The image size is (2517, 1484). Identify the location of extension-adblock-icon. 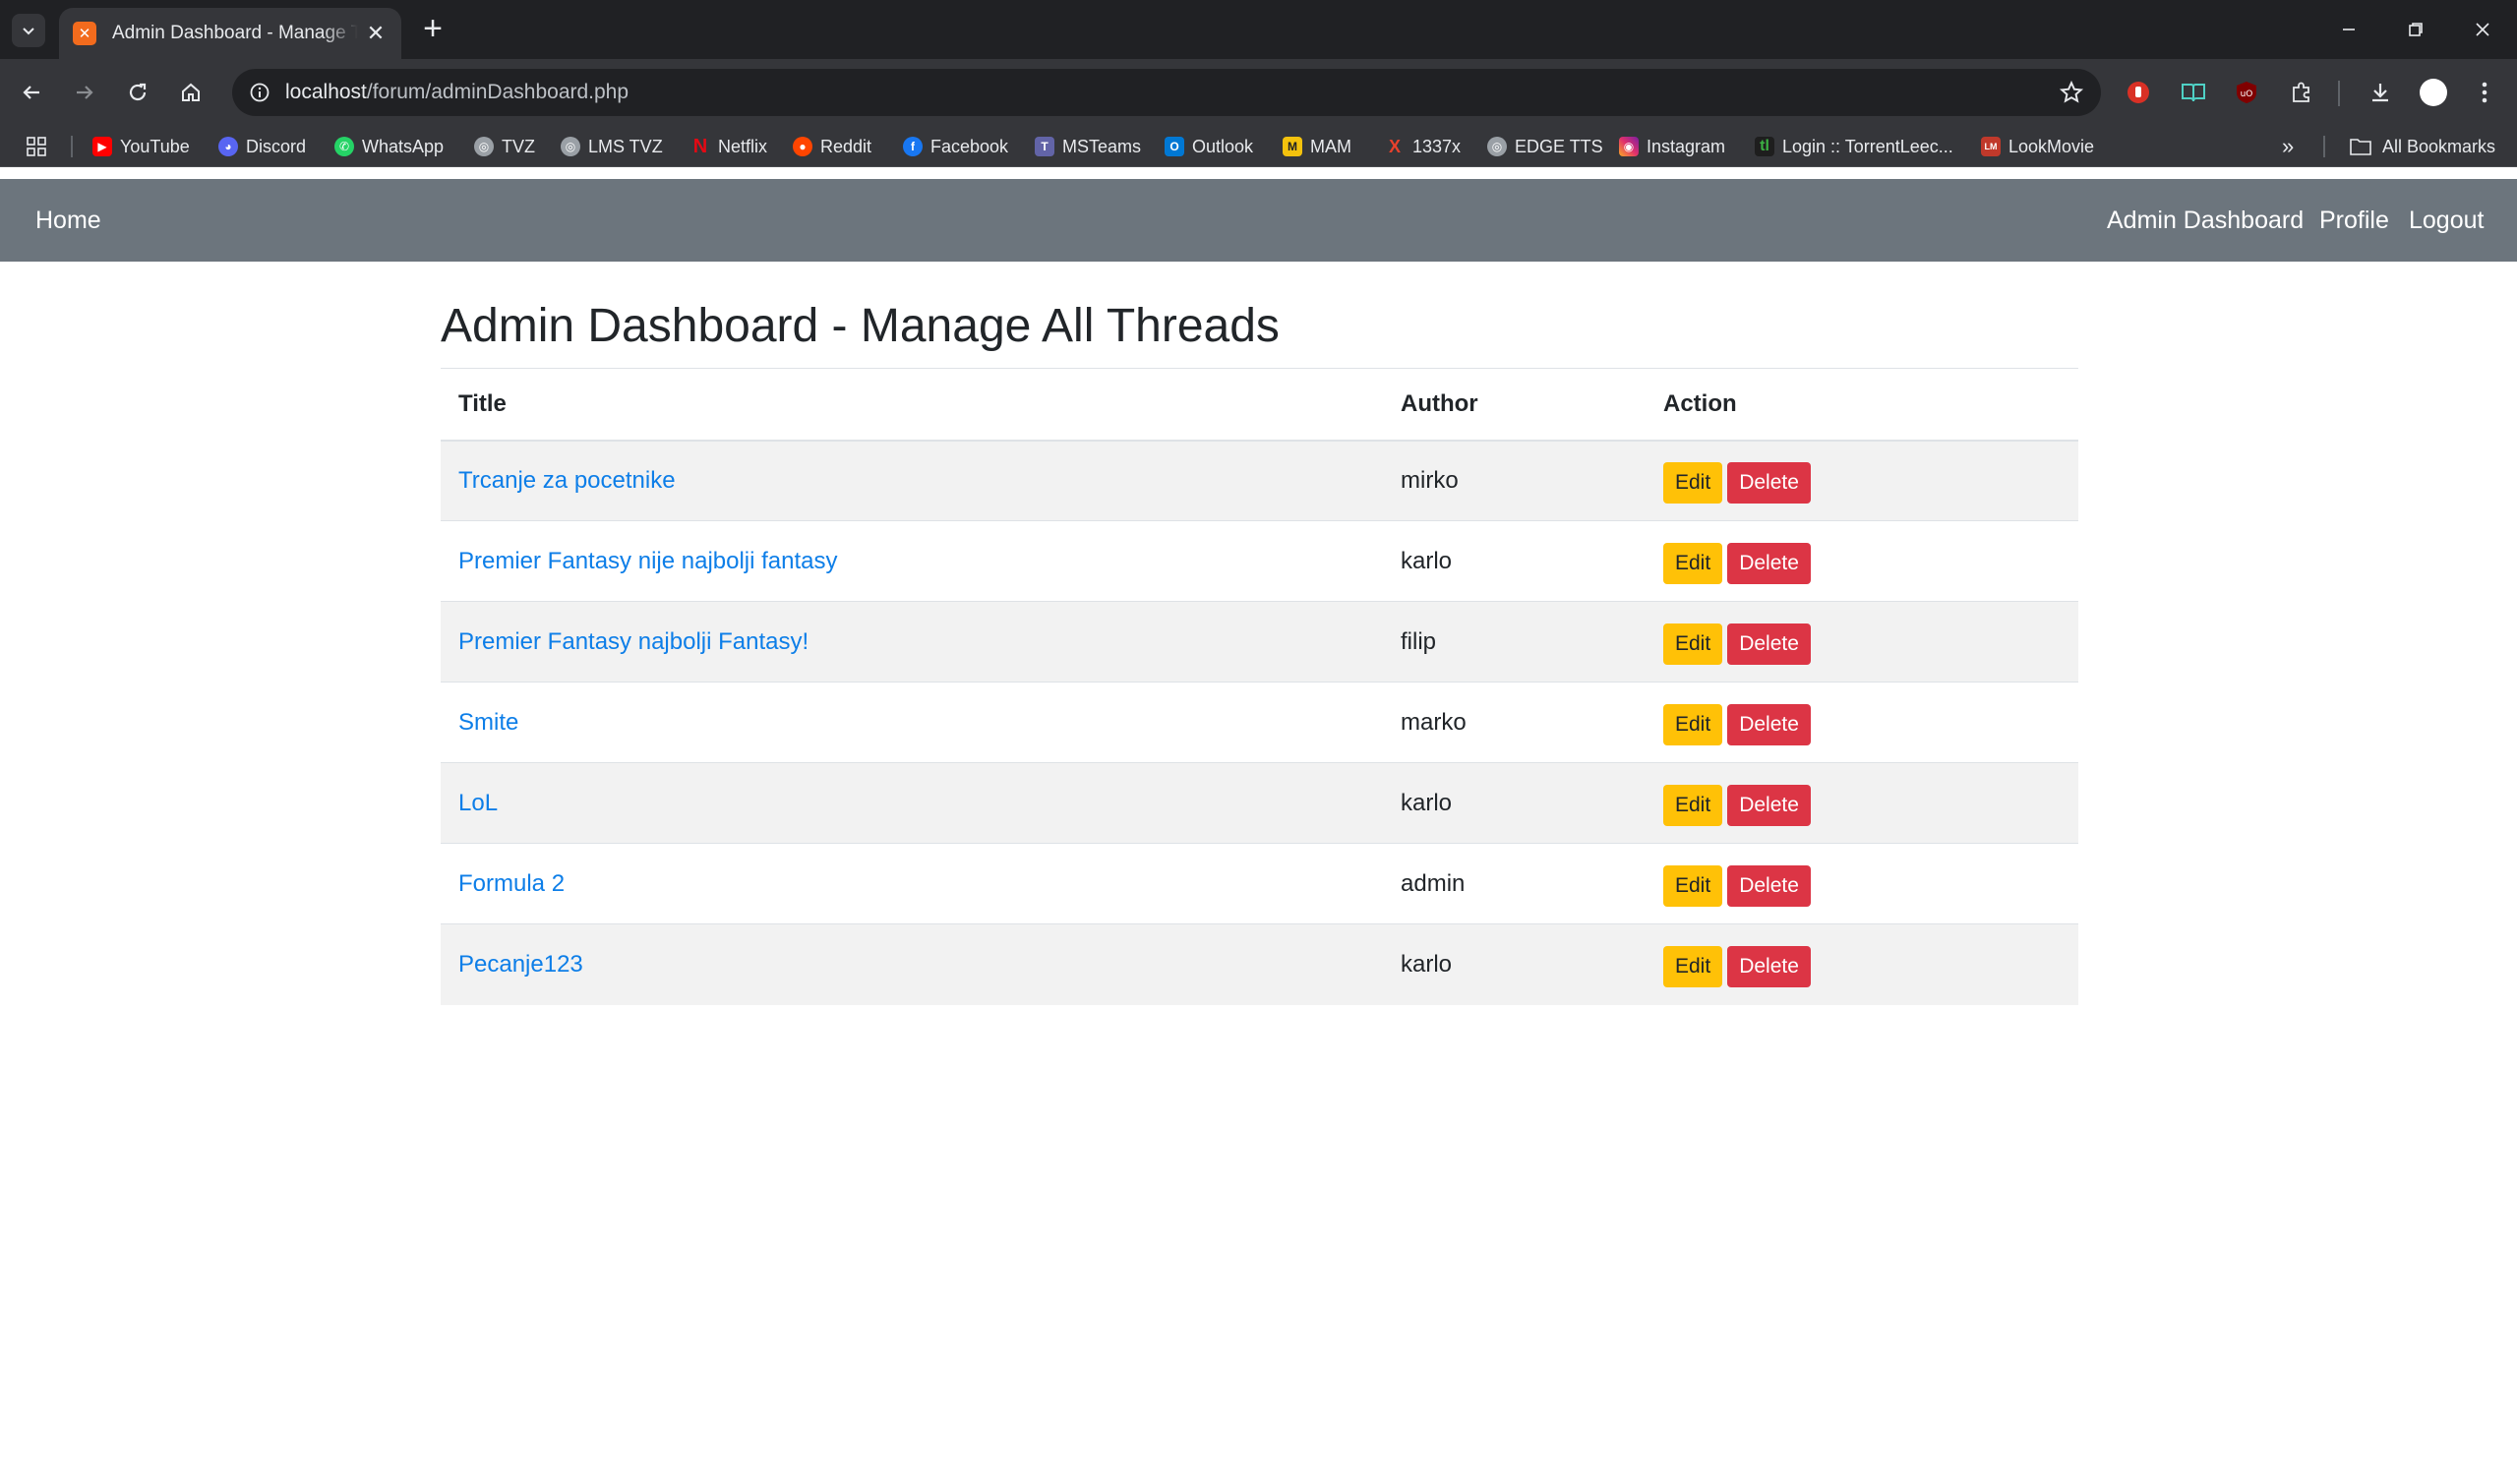
(2138, 92).